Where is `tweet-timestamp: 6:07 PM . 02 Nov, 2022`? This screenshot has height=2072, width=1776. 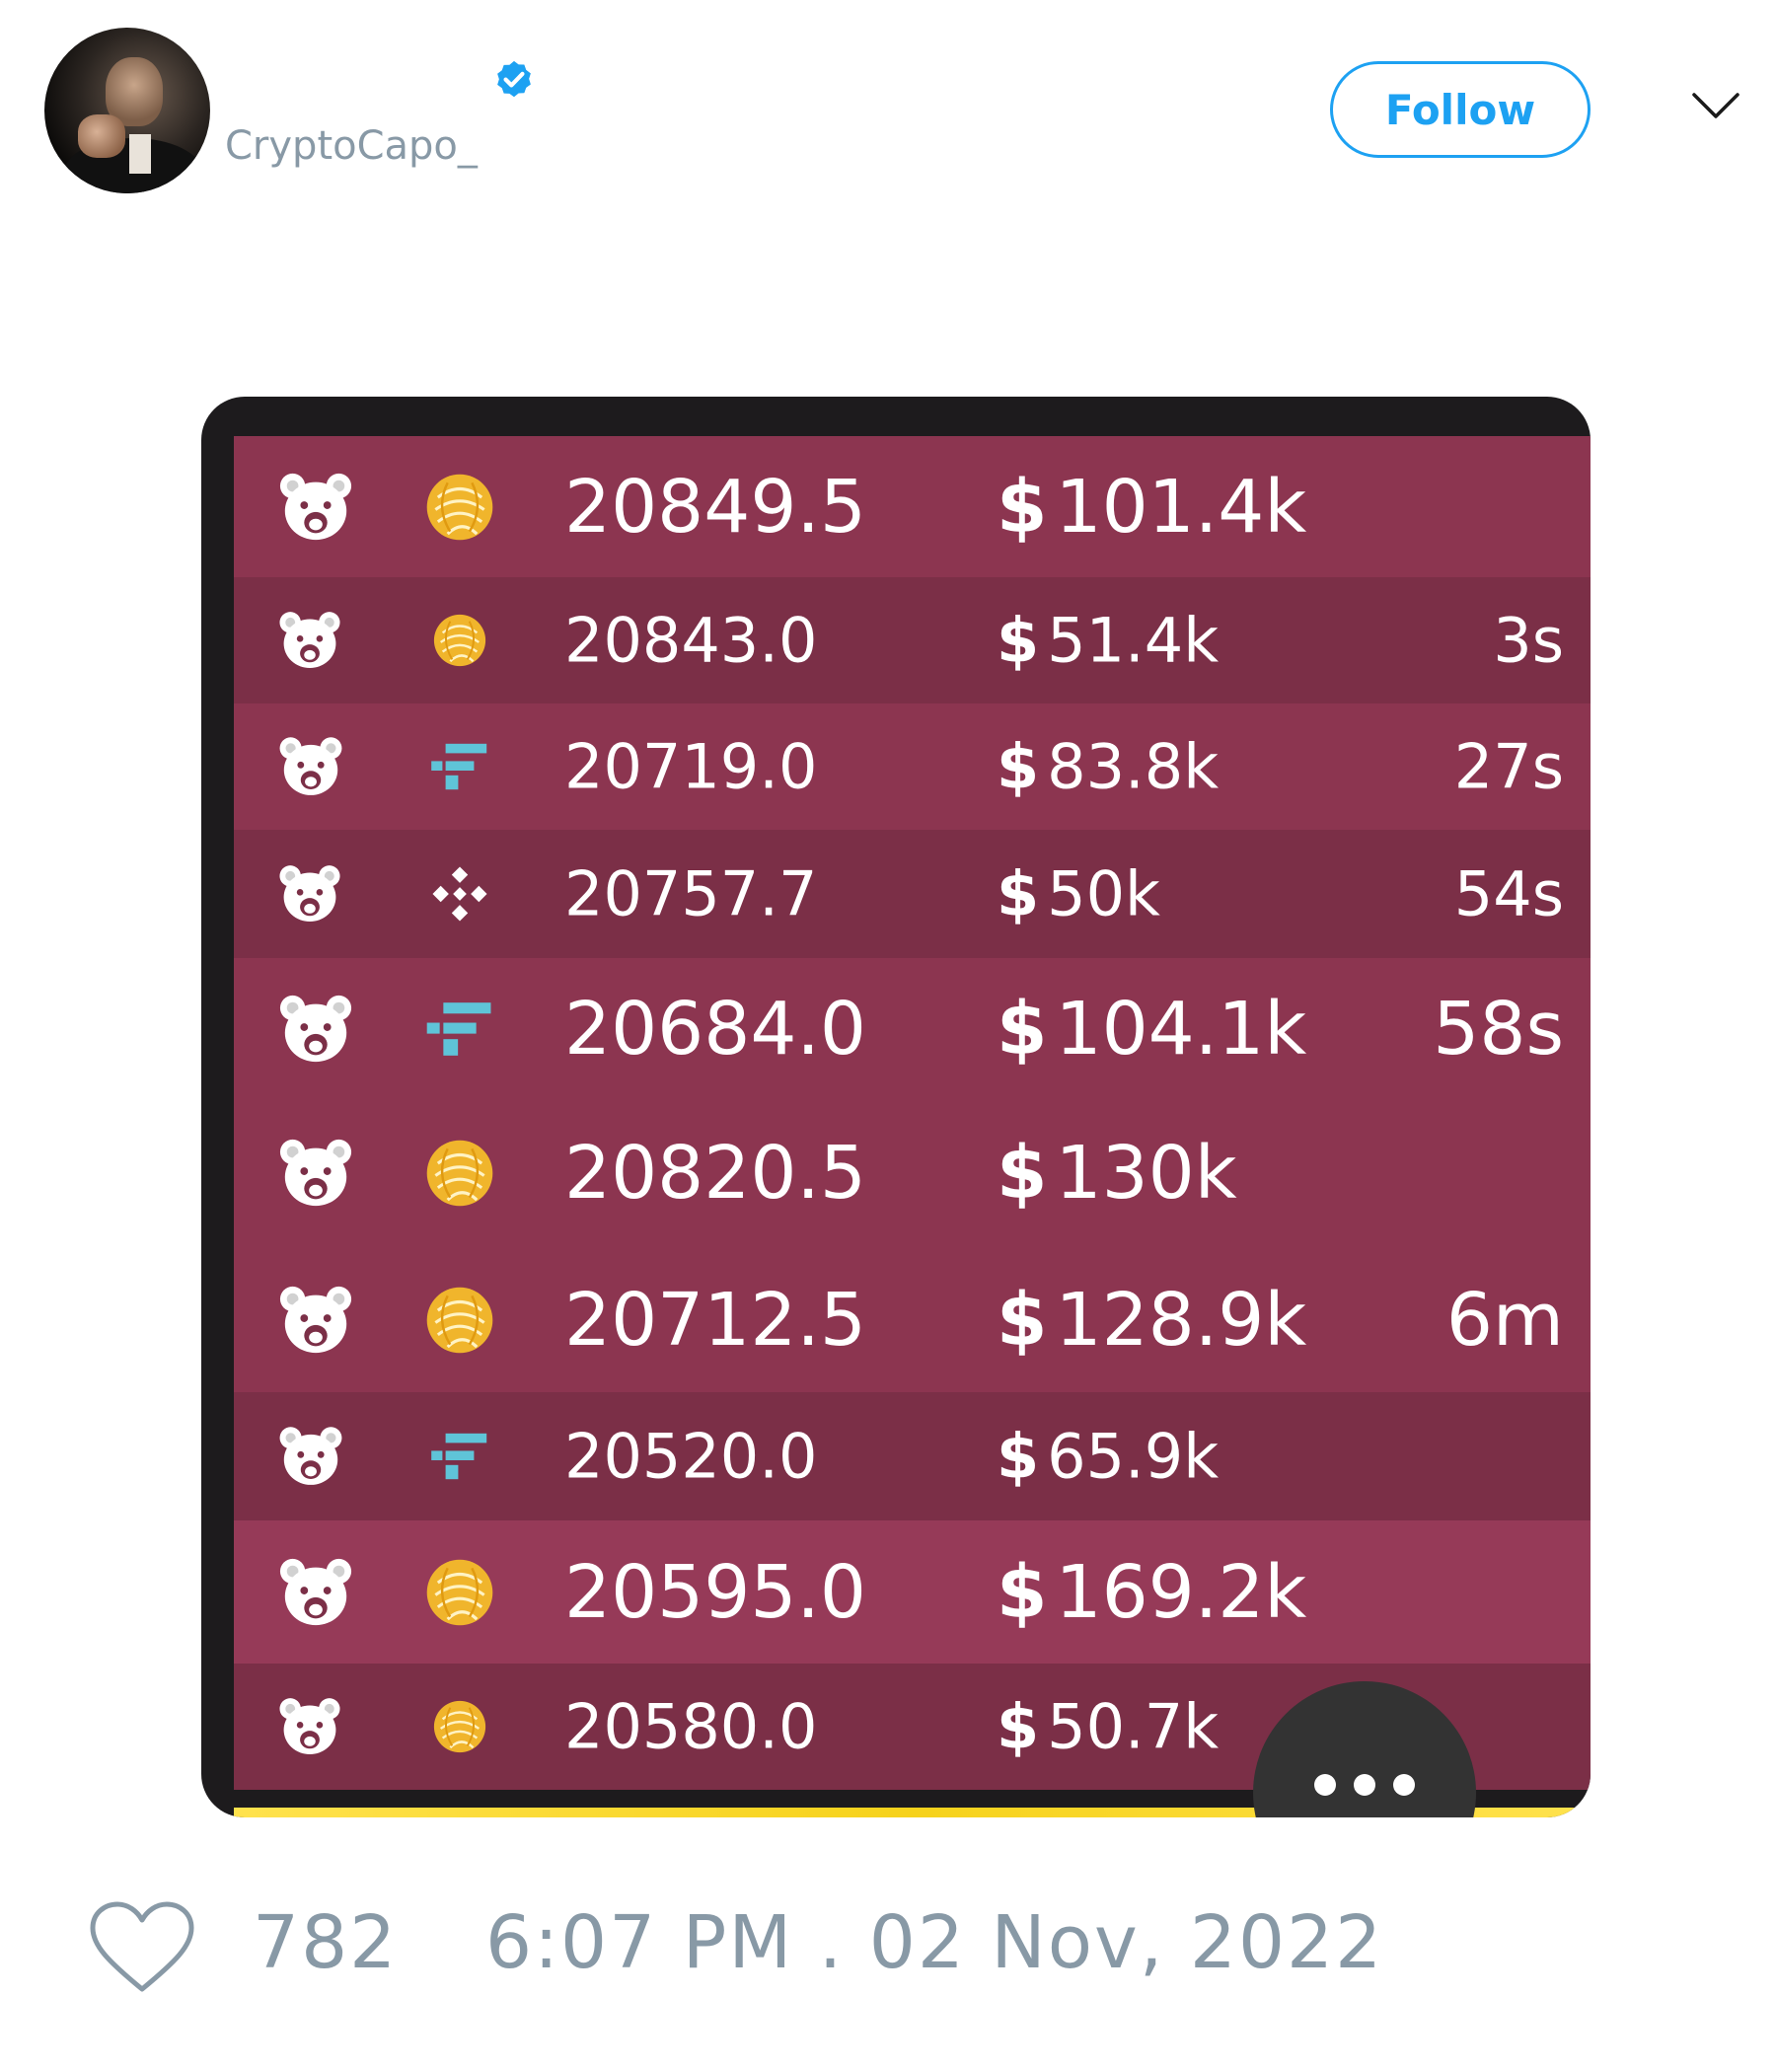
tweet-timestamp: 6:07 PM . 02 Nov, 2022 is located at coordinates (934, 1943).